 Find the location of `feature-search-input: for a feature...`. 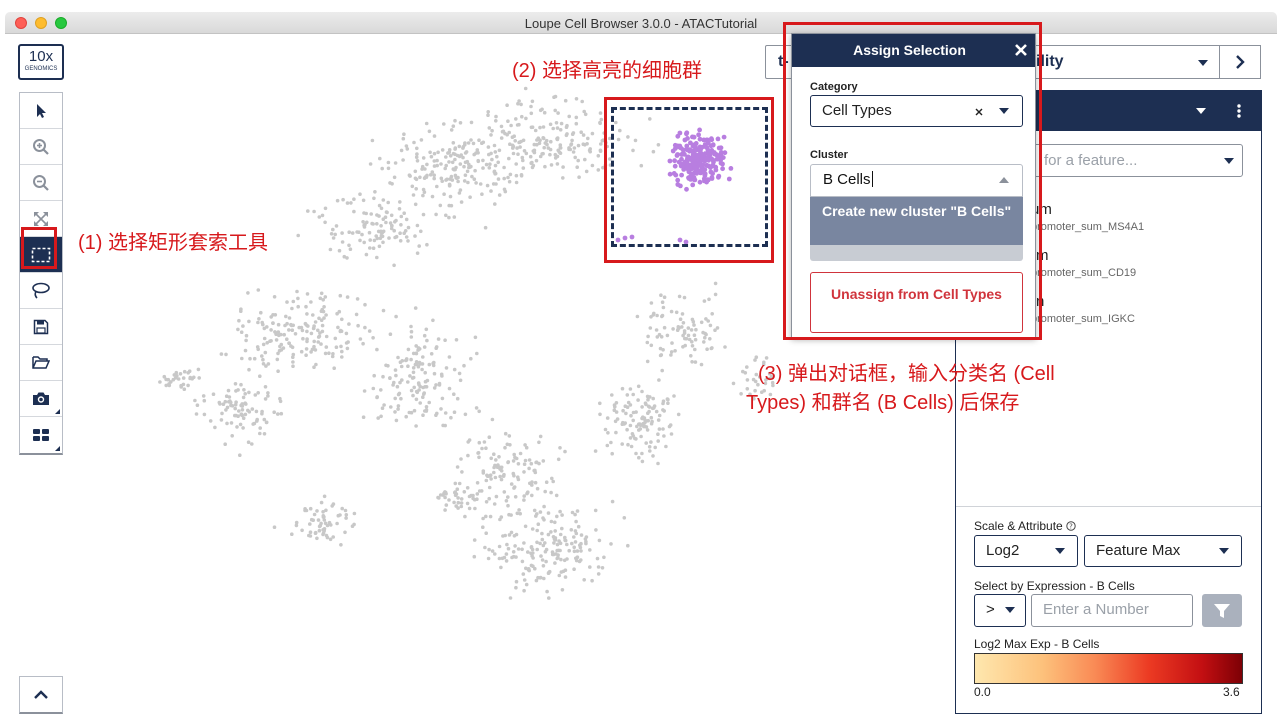

feature-search-input: for a feature... is located at coordinates (1137, 160).